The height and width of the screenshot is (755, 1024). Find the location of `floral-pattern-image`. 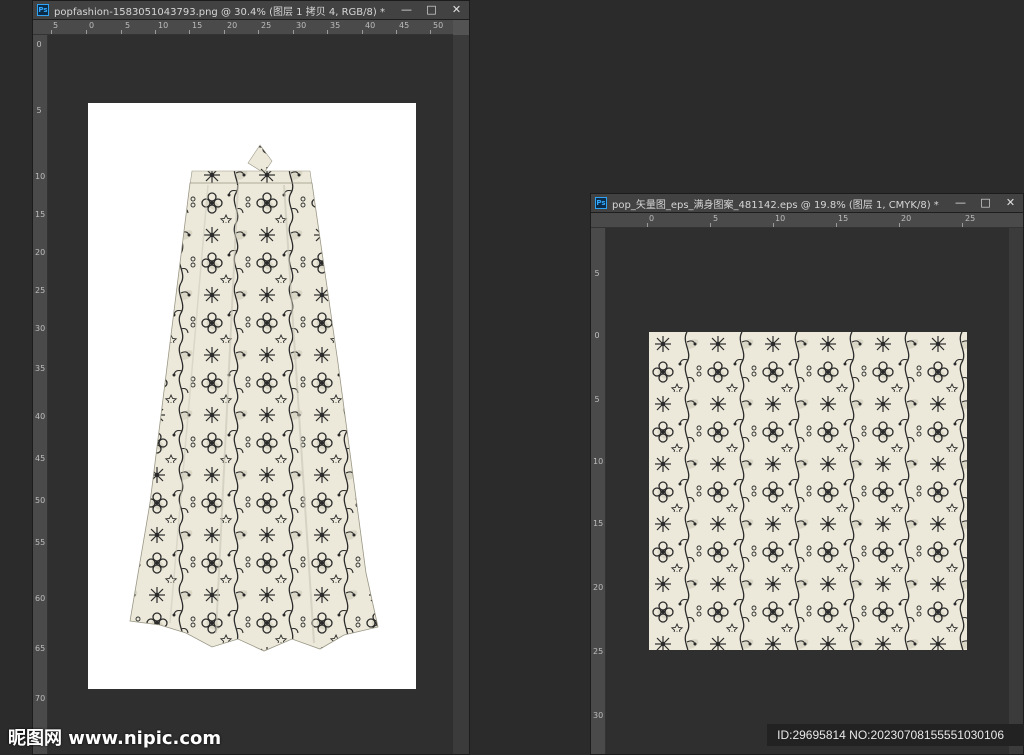

floral-pattern-image is located at coordinates (808, 491).